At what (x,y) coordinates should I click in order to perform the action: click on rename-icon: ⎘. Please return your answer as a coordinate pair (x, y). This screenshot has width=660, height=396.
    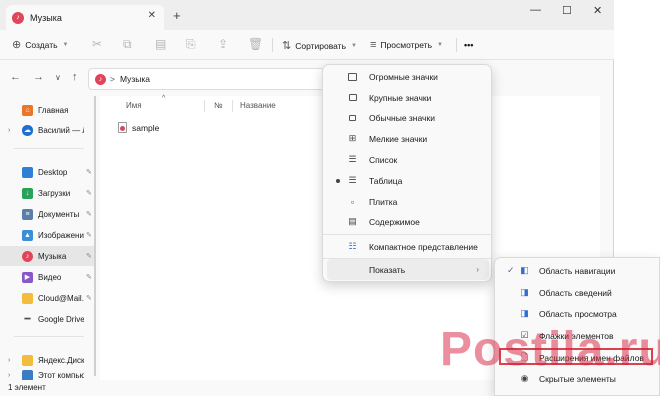
    Looking at the image, I should click on (191, 44).